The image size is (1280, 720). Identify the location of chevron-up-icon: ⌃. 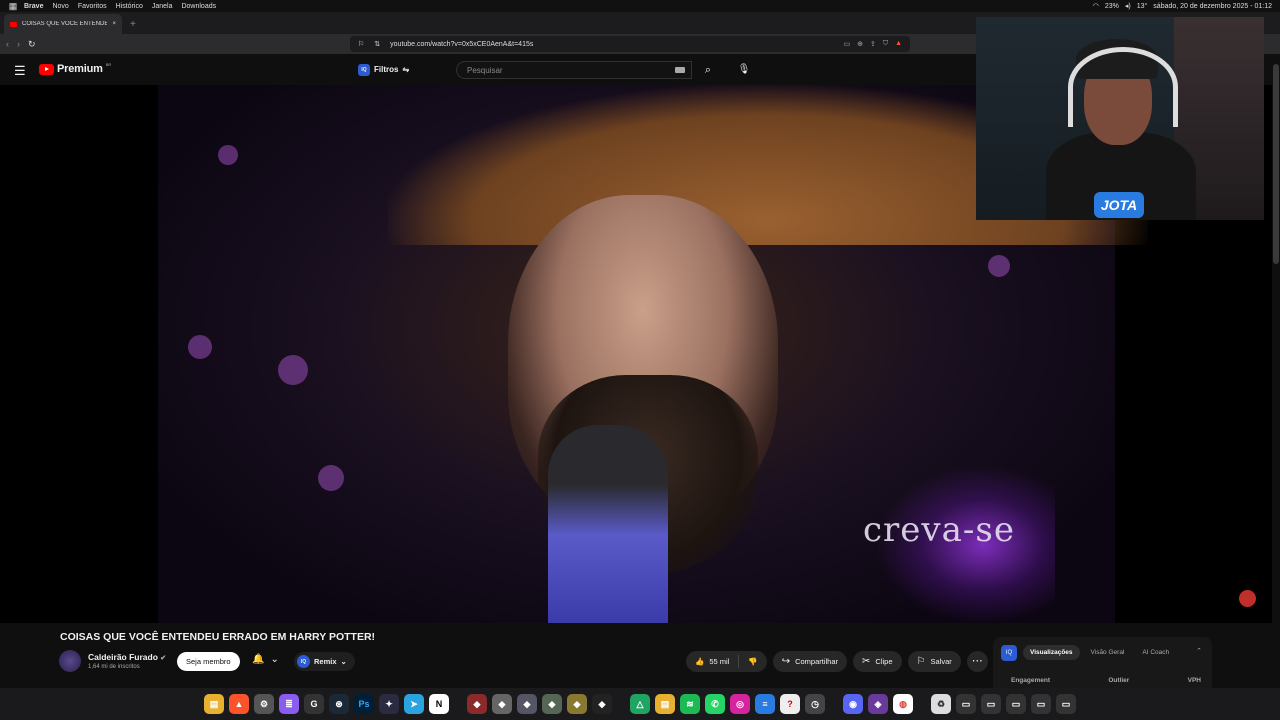
(1199, 651).